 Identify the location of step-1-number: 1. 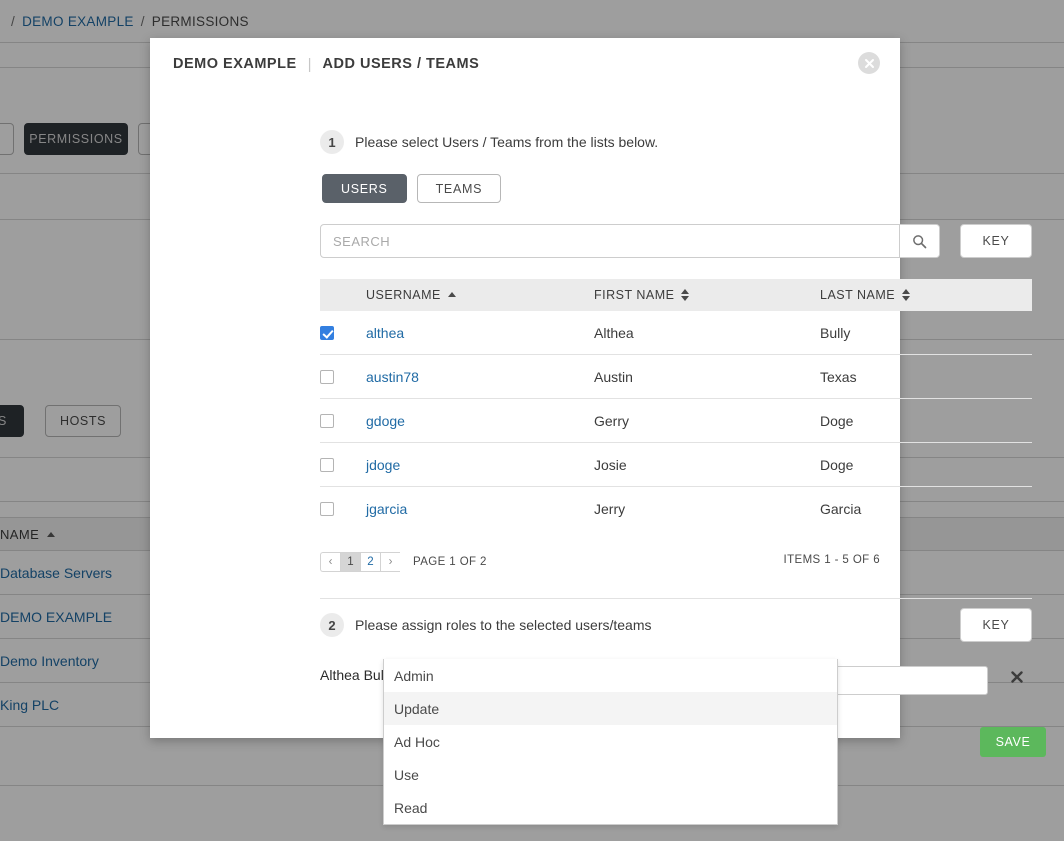
(332, 142).